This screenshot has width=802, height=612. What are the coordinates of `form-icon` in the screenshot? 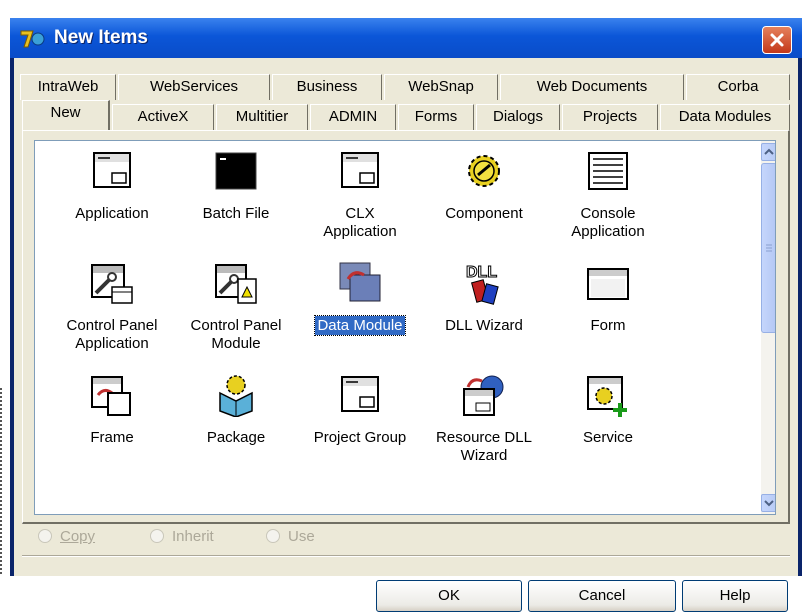 It's located at (608, 284).